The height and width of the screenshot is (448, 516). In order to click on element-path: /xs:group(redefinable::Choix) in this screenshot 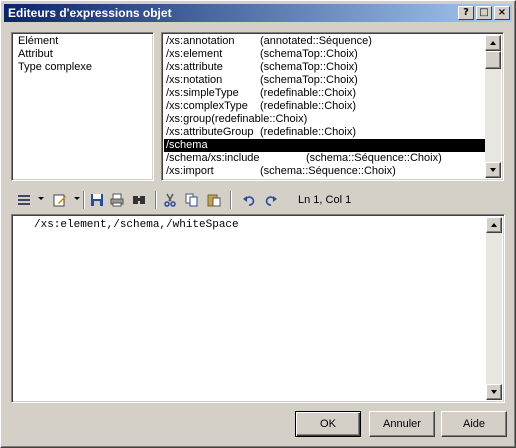, I will do `click(237, 119)`.